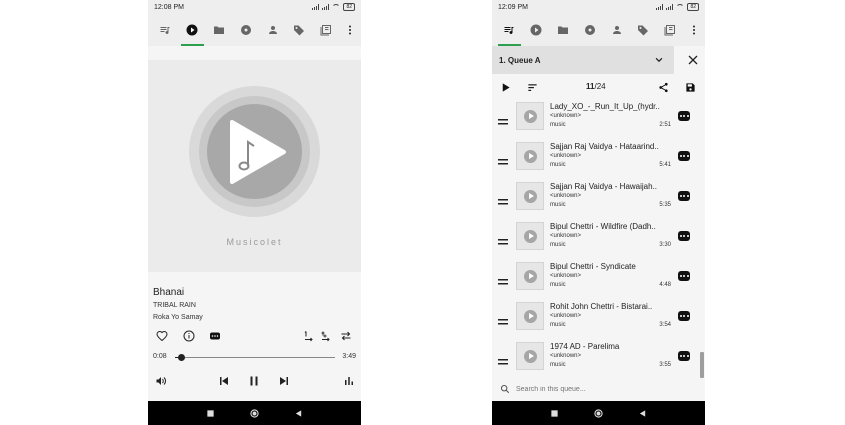  I want to click on previous-button, so click(224, 381).